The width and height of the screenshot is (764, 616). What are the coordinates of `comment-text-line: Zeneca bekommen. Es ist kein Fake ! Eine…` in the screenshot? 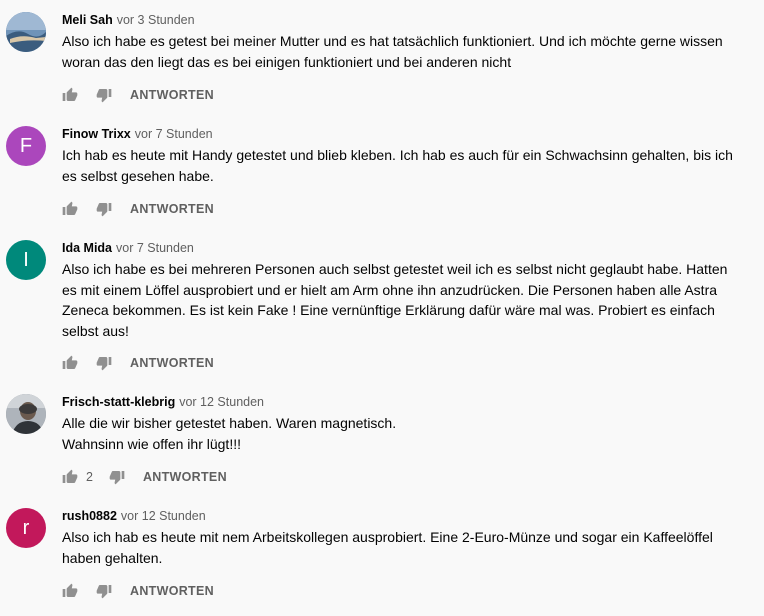 It's located at (388, 310).